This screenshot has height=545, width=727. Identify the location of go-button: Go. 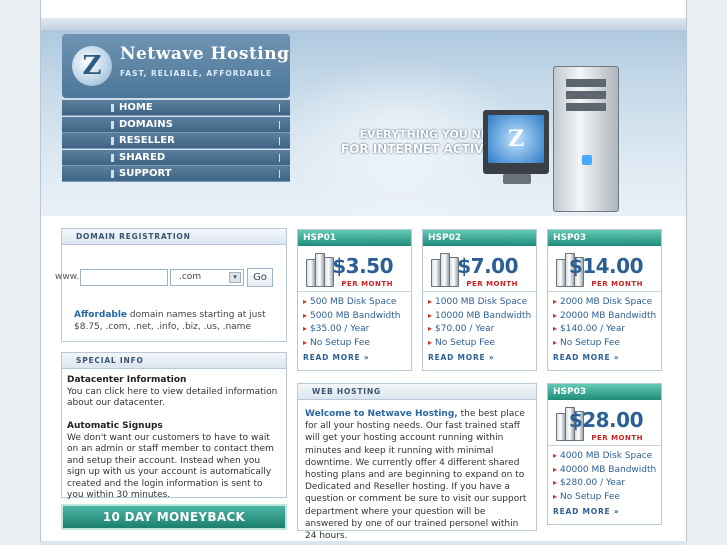
(260, 277).